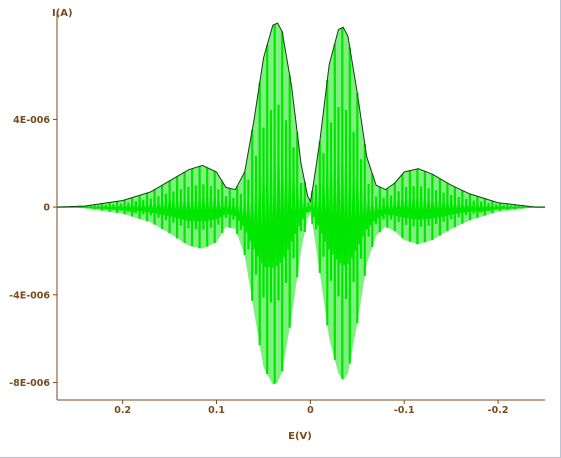  What do you see at coordinates (498, 410) in the screenshot?
I see `x-tick-label: -0.2` at bounding box center [498, 410].